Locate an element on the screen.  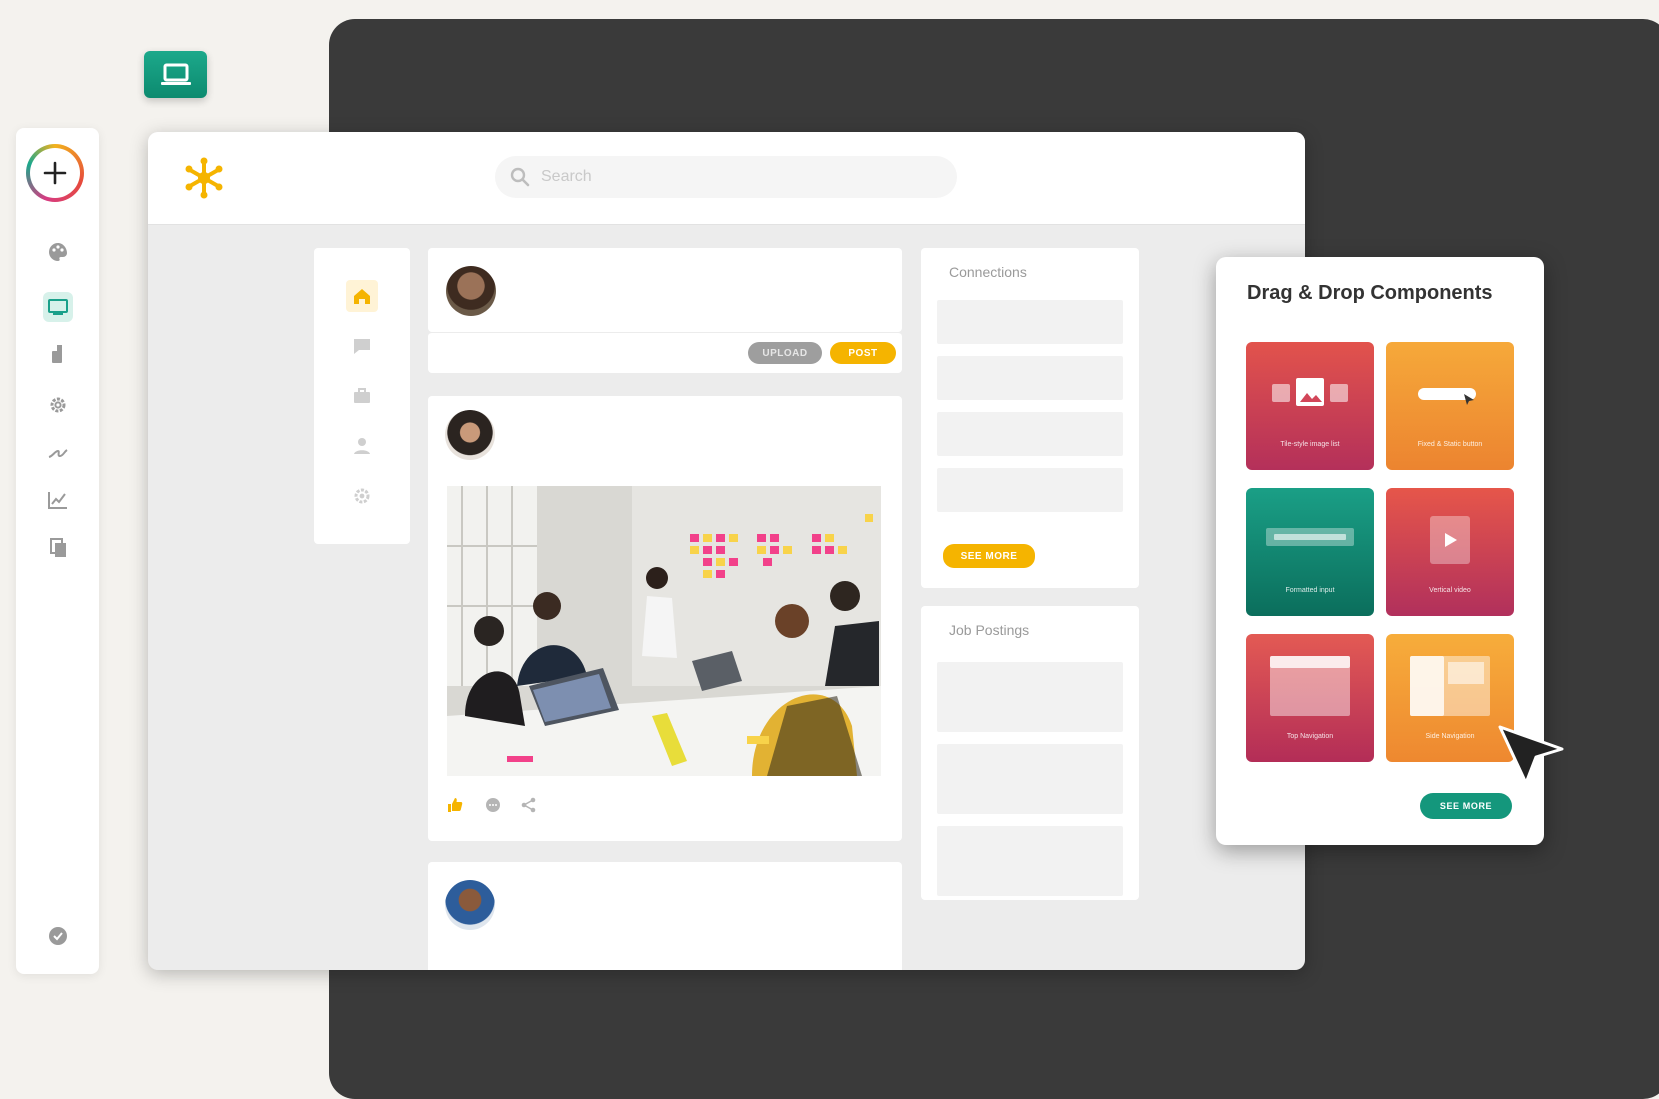
brand-logo is located at coordinates (204, 180).